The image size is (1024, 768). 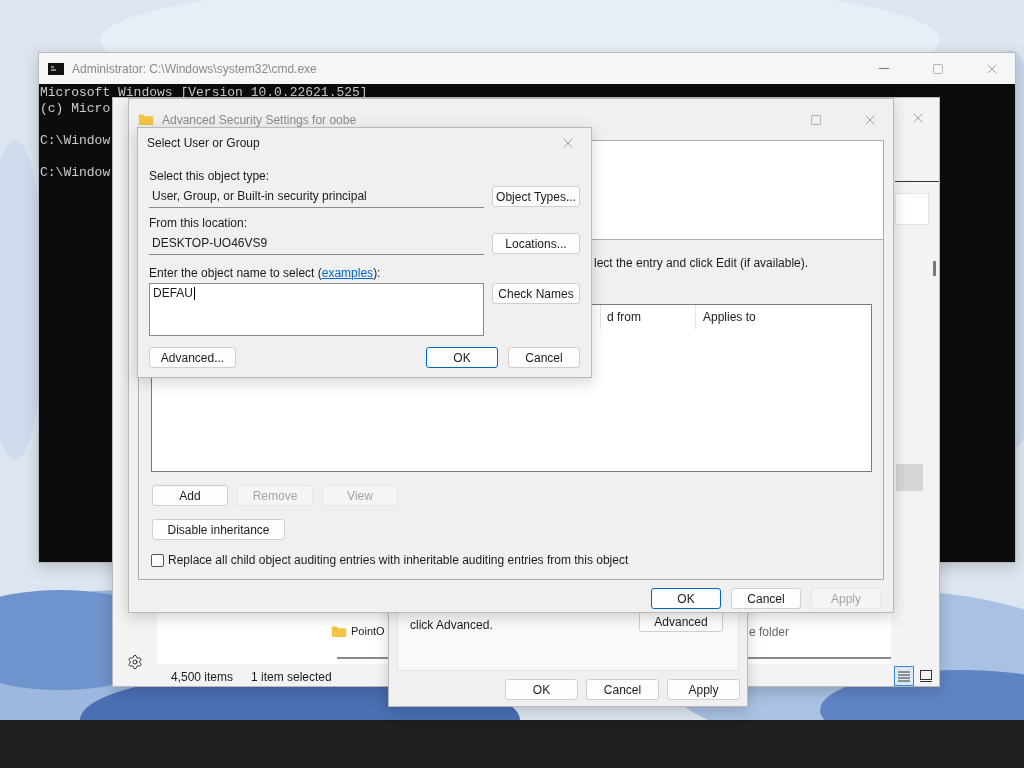 I want to click on list-icon, so click(x=904, y=676).